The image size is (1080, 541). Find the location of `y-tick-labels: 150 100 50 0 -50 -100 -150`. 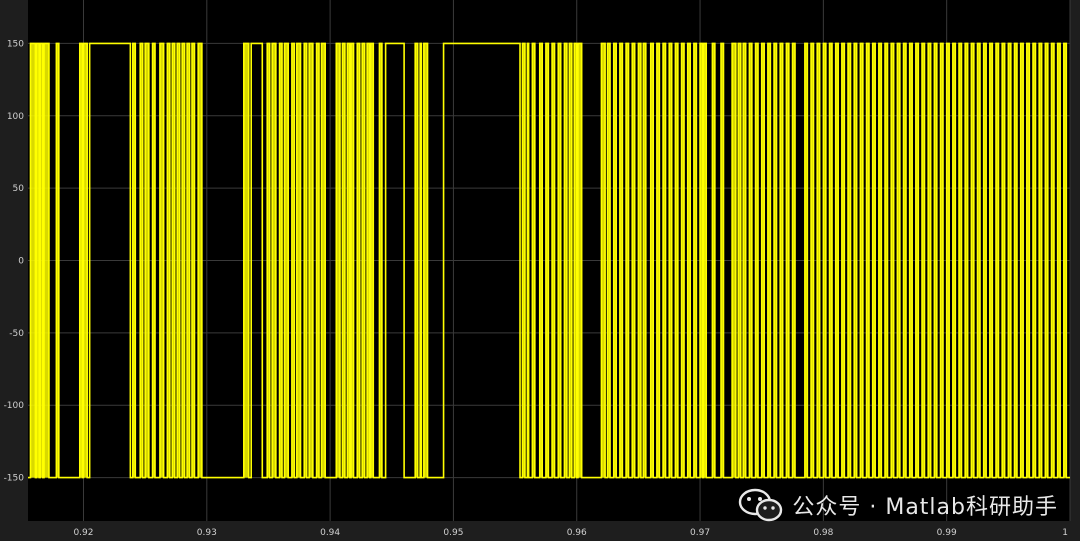

y-tick-labels: 150 100 50 0 -50 -100 -150 is located at coordinates (14, 261).